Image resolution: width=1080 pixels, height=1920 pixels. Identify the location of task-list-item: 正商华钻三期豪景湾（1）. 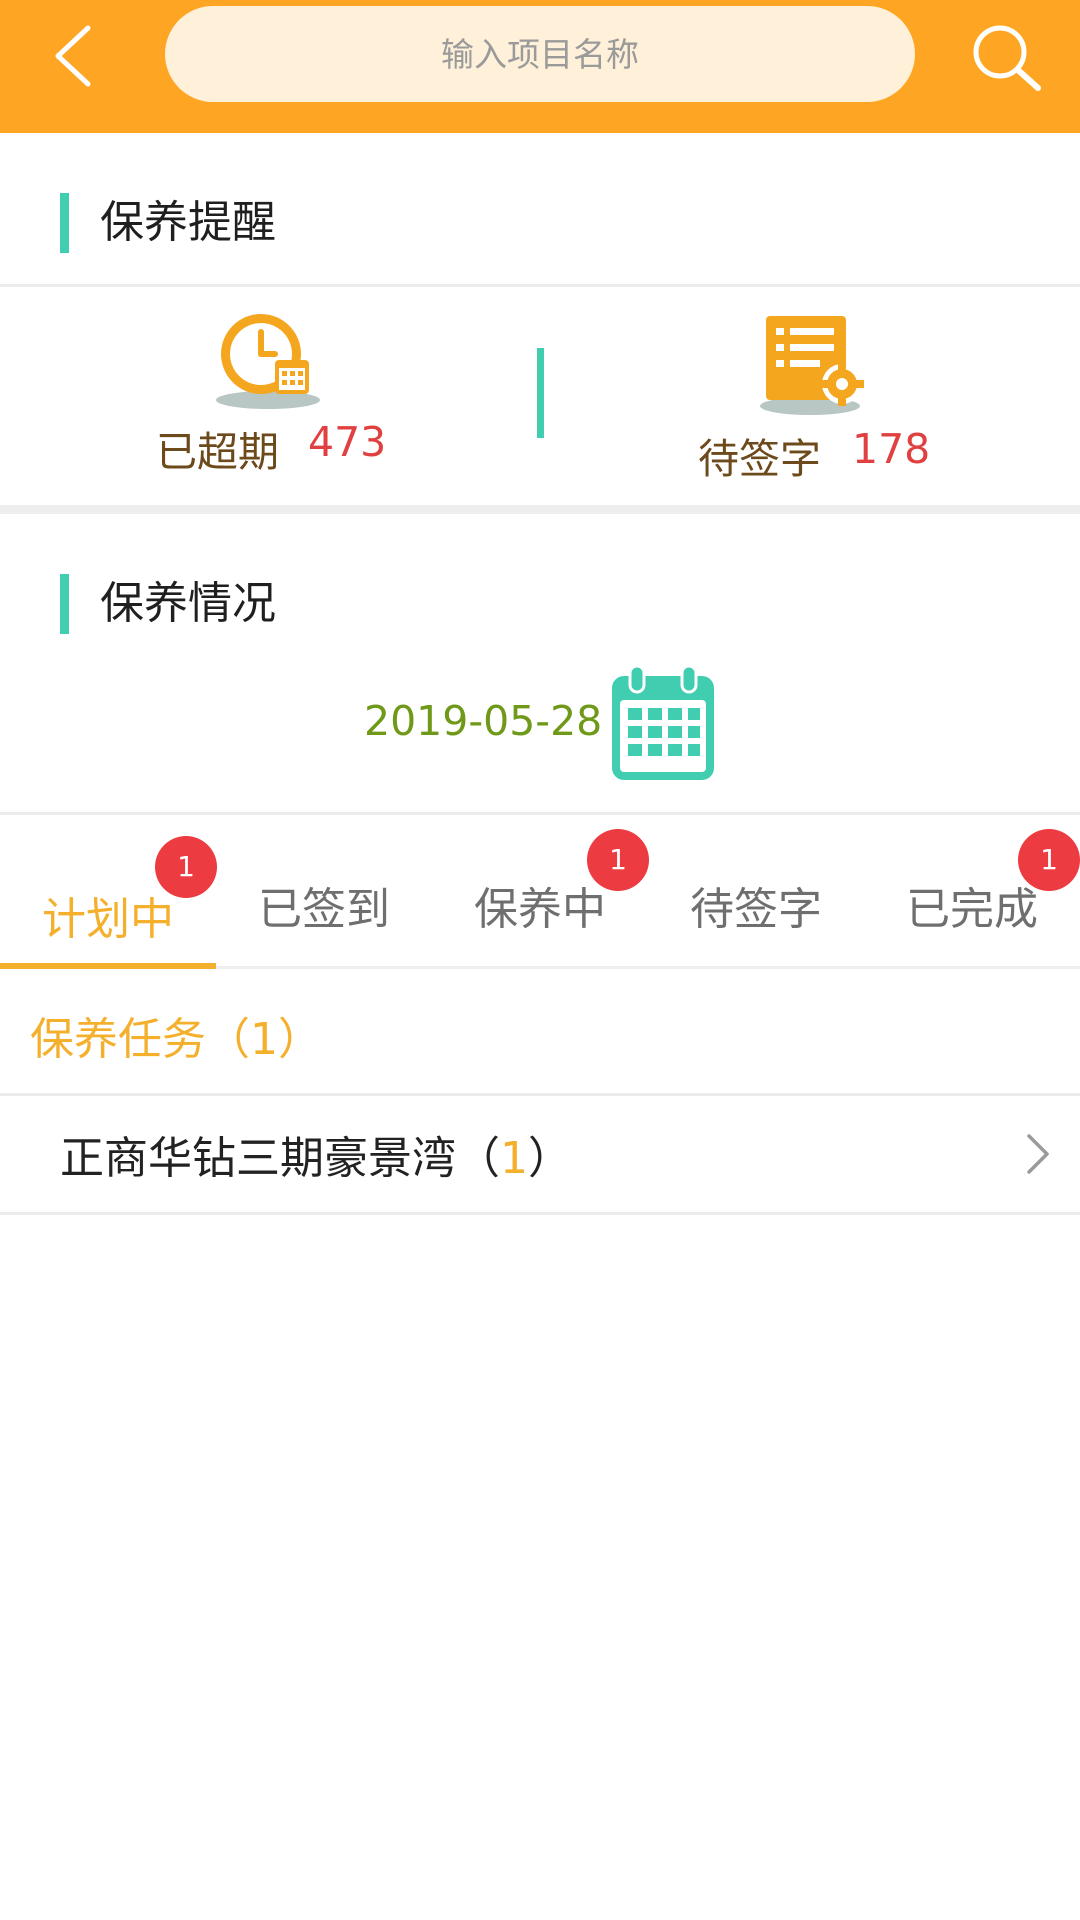
(540, 1154).